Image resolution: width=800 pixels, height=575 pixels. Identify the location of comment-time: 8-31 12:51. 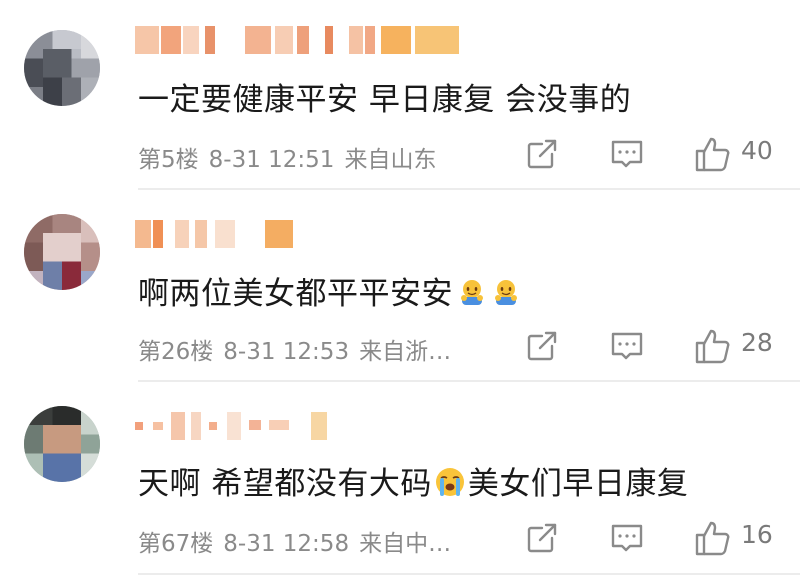
(271, 160).